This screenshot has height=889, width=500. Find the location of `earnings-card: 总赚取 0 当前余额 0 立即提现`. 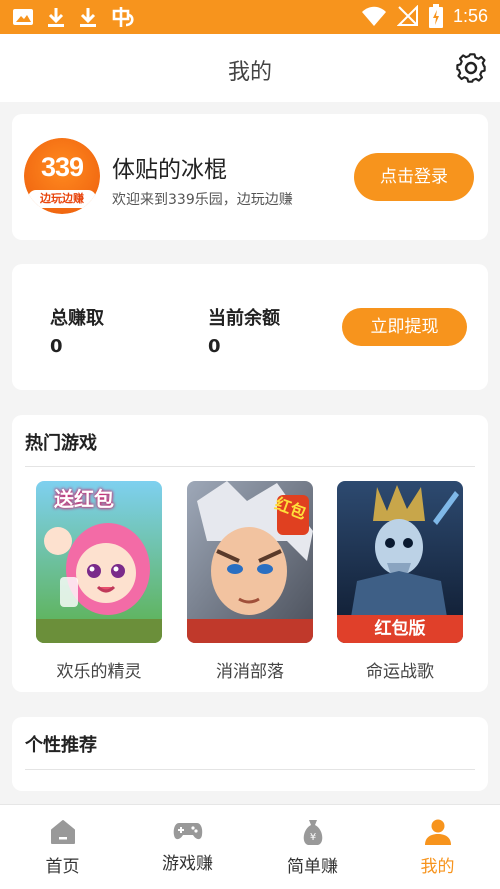

earnings-card: 总赚取 0 当前余额 0 立即提现 is located at coordinates (250, 327).